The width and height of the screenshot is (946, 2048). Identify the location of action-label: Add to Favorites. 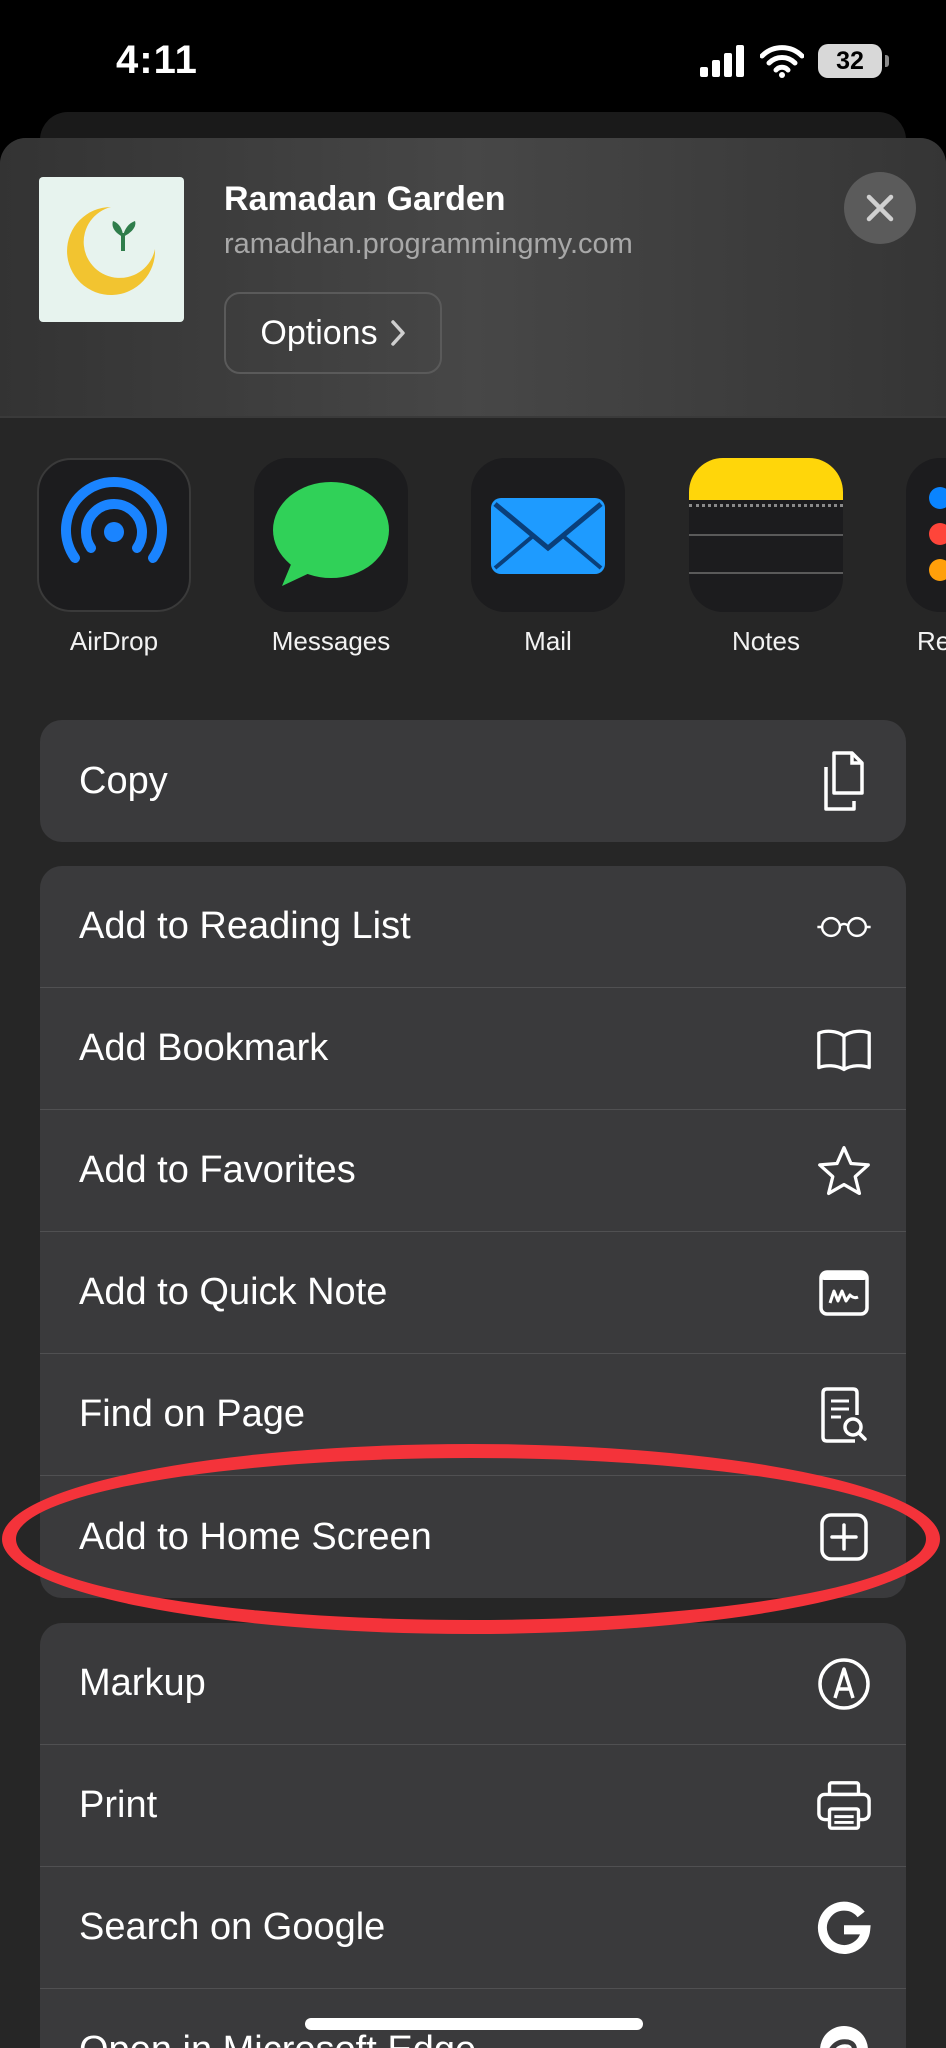
(217, 1170).